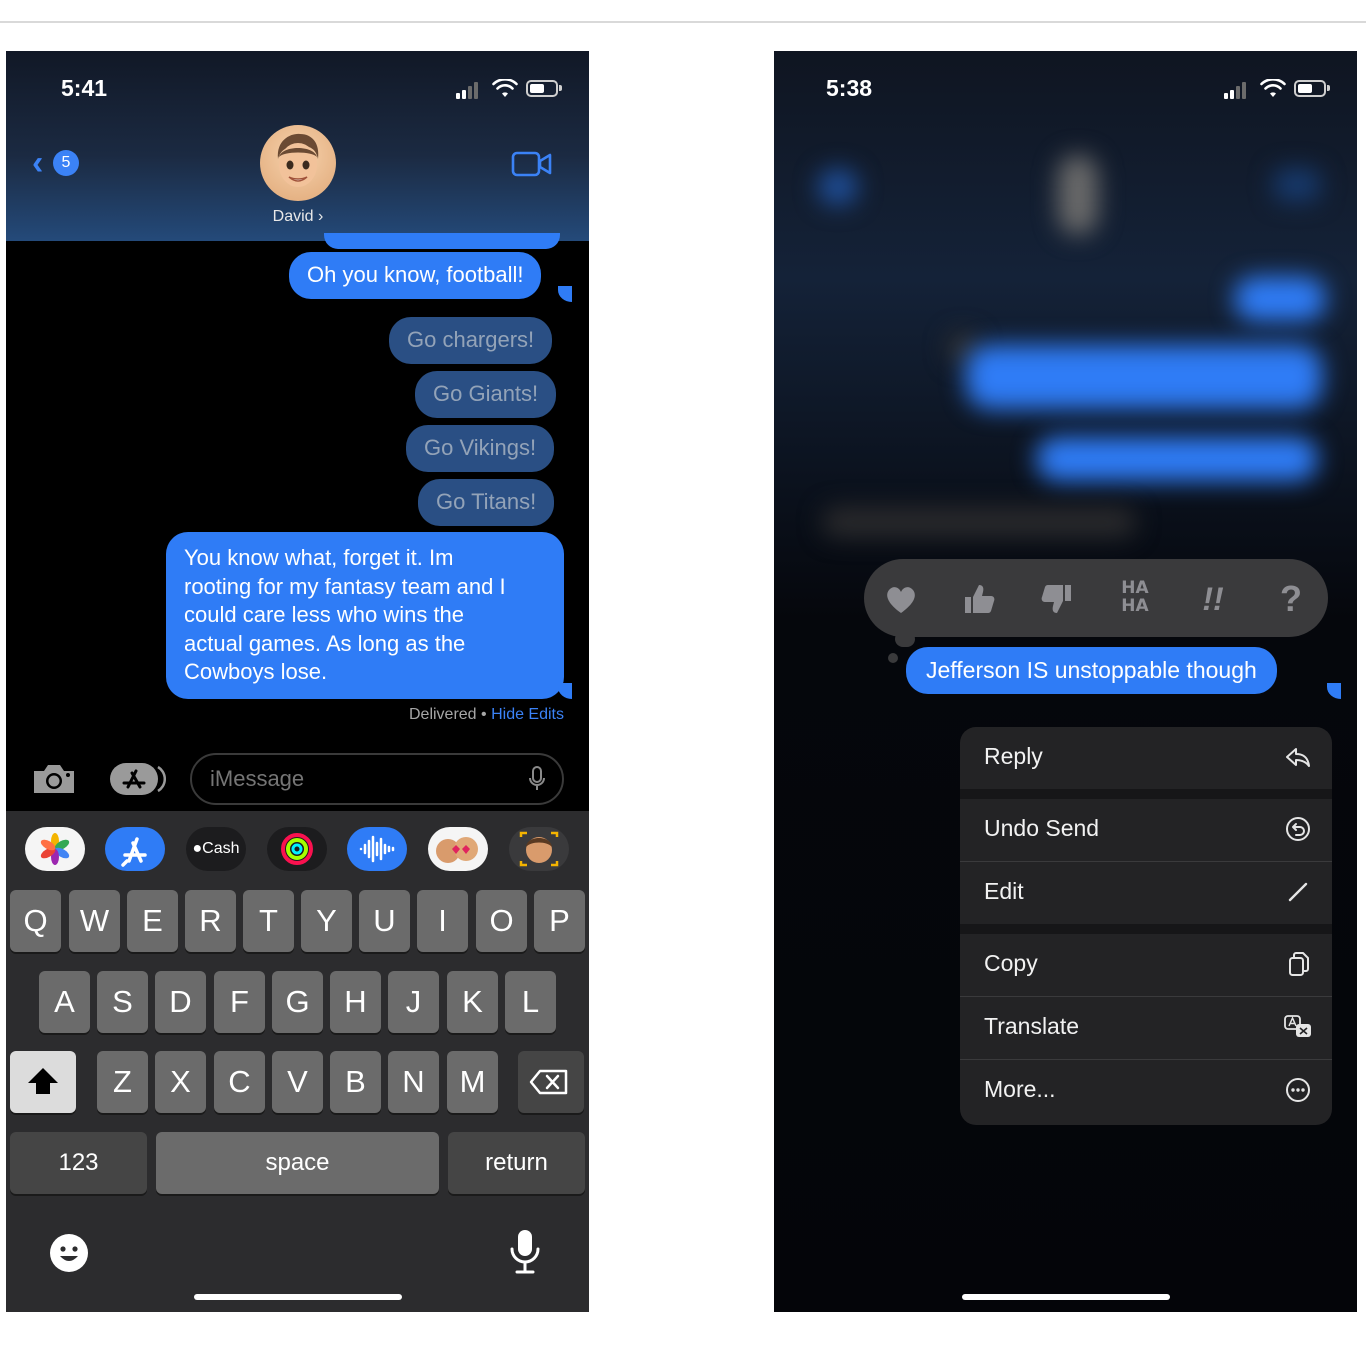 The height and width of the screenshot is (1345, 1366). What do you see at coordinates (298, 217) in the screenshot?
I see `contact-name: David ›` at bounding box center [298, 217].